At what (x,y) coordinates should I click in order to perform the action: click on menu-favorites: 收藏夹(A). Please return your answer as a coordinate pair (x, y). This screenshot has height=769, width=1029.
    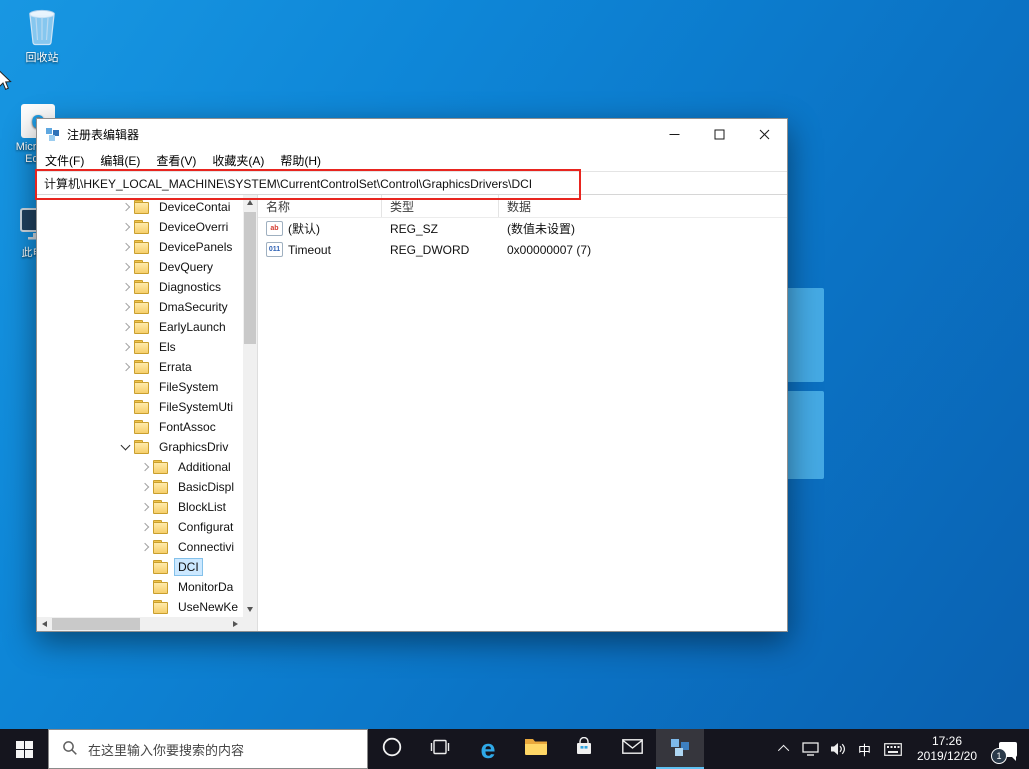
    Looking at the image, I should click on (238, 160).